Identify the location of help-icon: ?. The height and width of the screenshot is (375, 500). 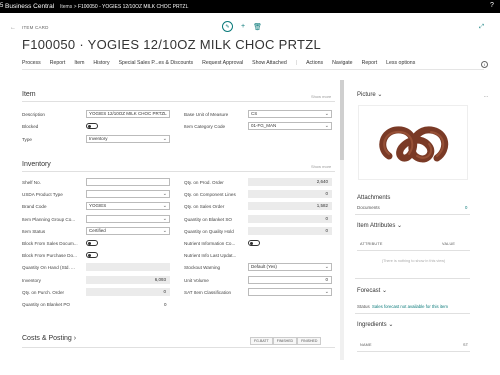
(492, 6).